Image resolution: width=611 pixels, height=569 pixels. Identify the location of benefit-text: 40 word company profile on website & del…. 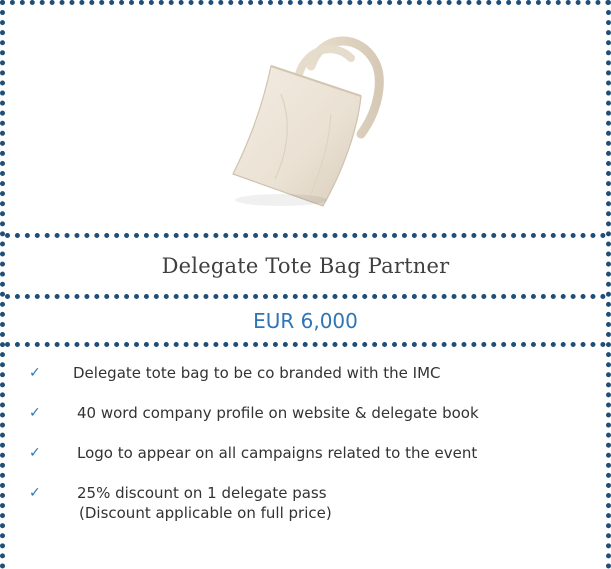
(278, 413).